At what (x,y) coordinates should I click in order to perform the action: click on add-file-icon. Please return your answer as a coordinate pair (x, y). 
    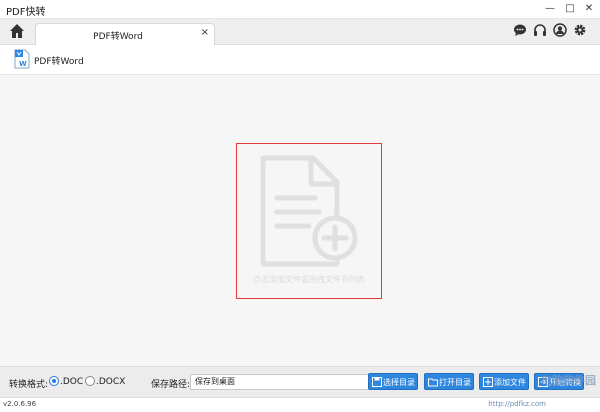
    Looking at the image, I should click on (309, 211).